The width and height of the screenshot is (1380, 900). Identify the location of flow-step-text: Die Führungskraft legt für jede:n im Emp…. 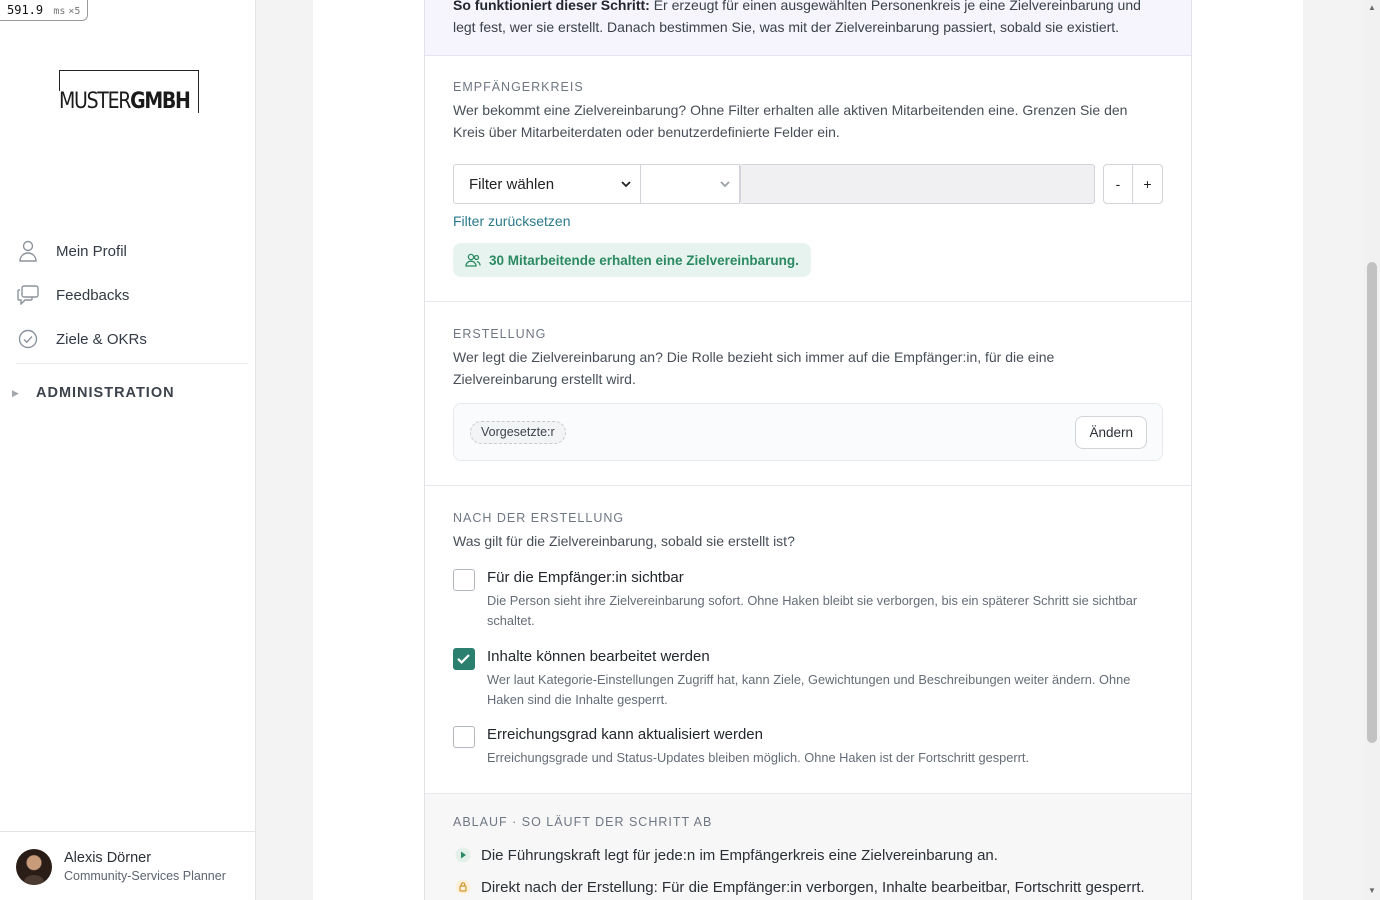
(739, 855).